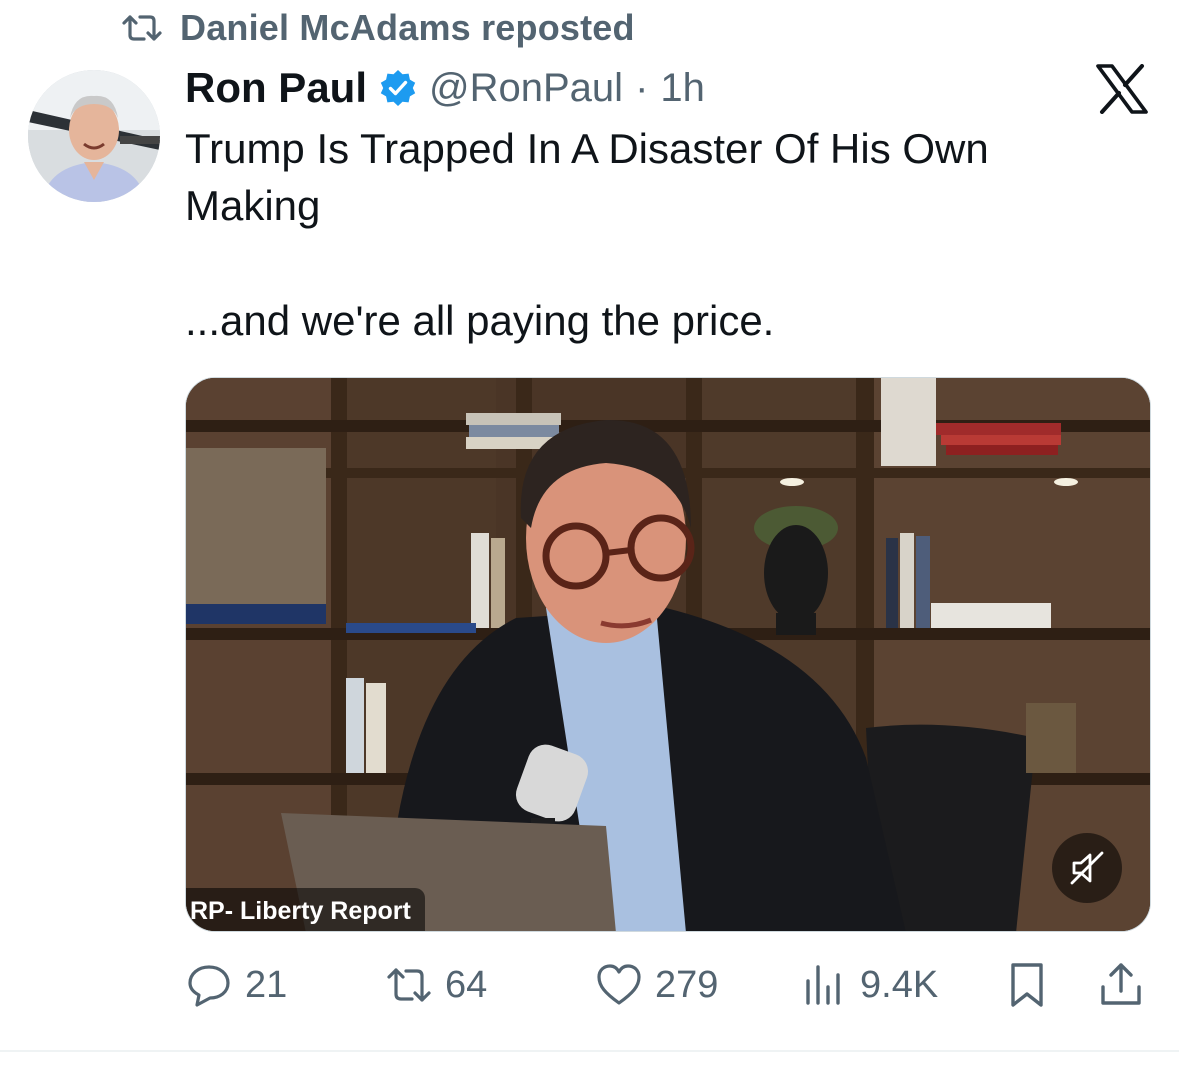  I want to click on view-count: 9.4K, so click(899, 984).